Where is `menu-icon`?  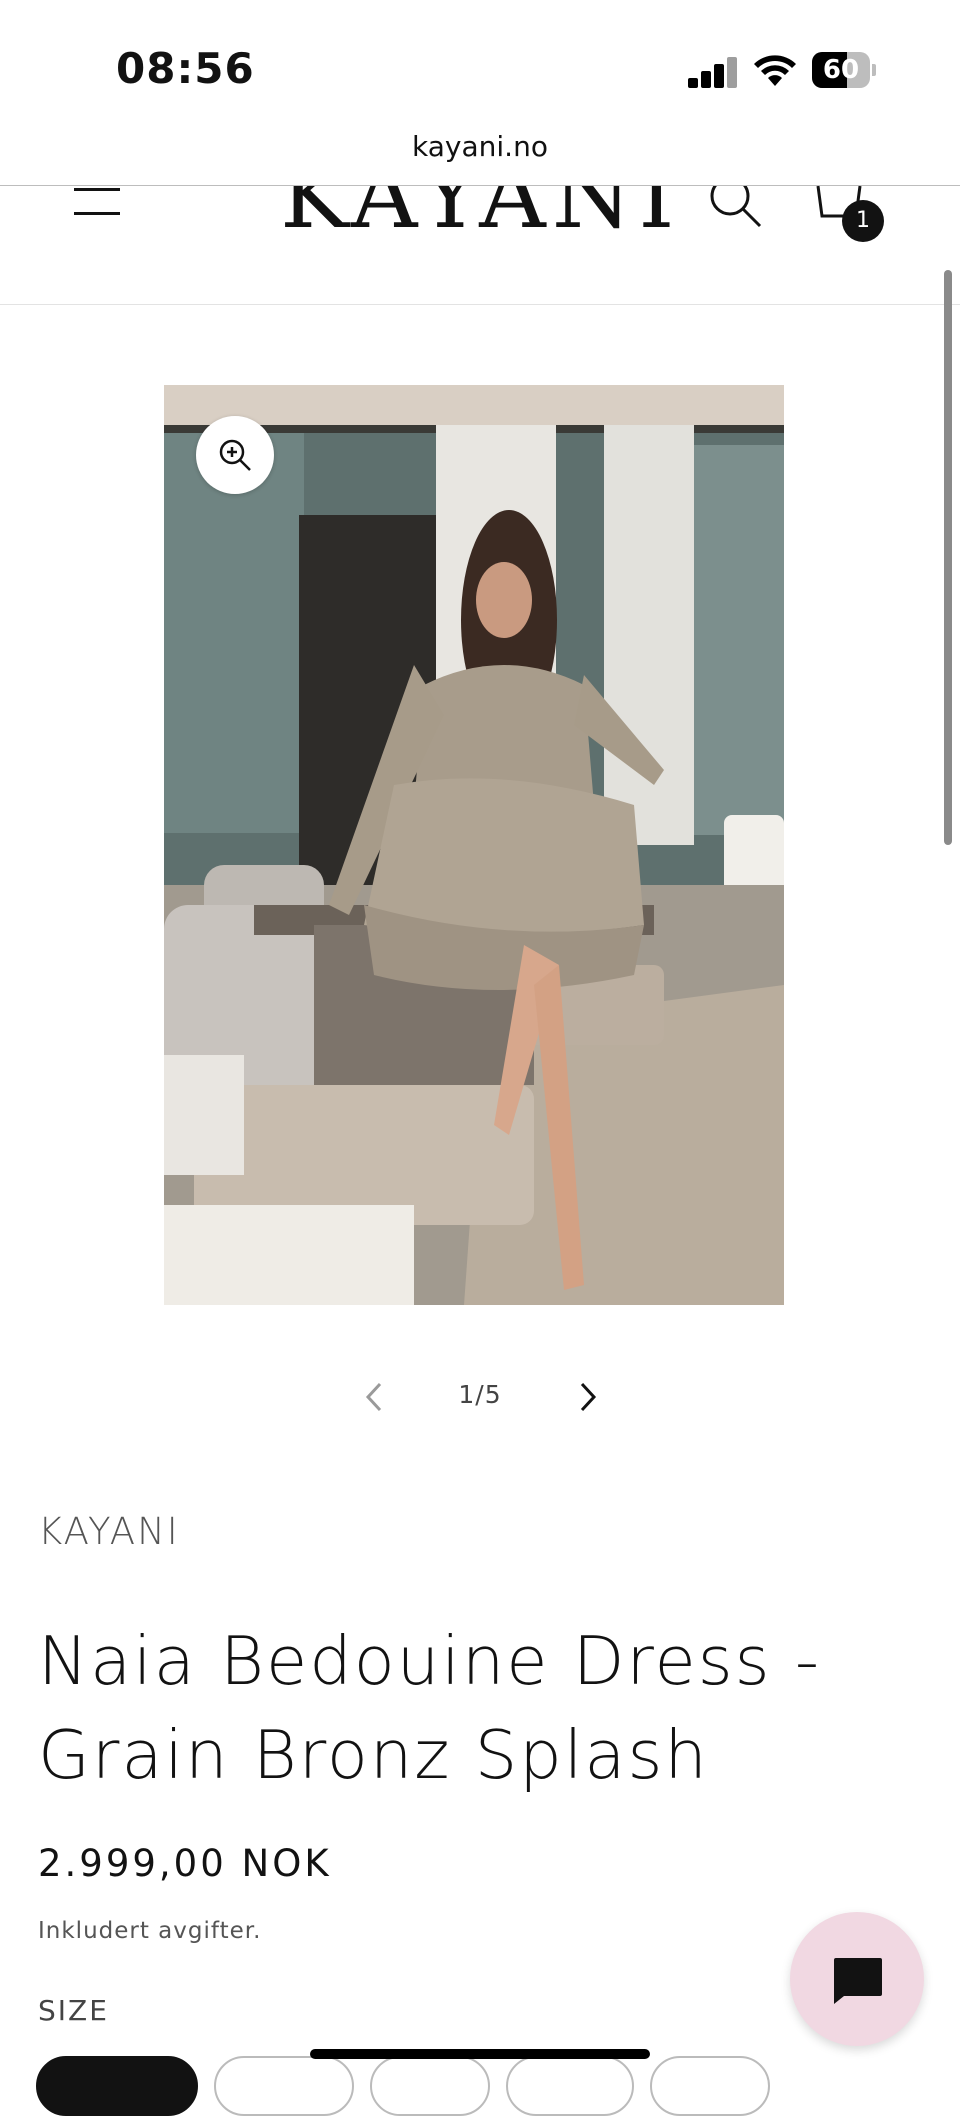
menu-icon is located at coordinates (97, 205).